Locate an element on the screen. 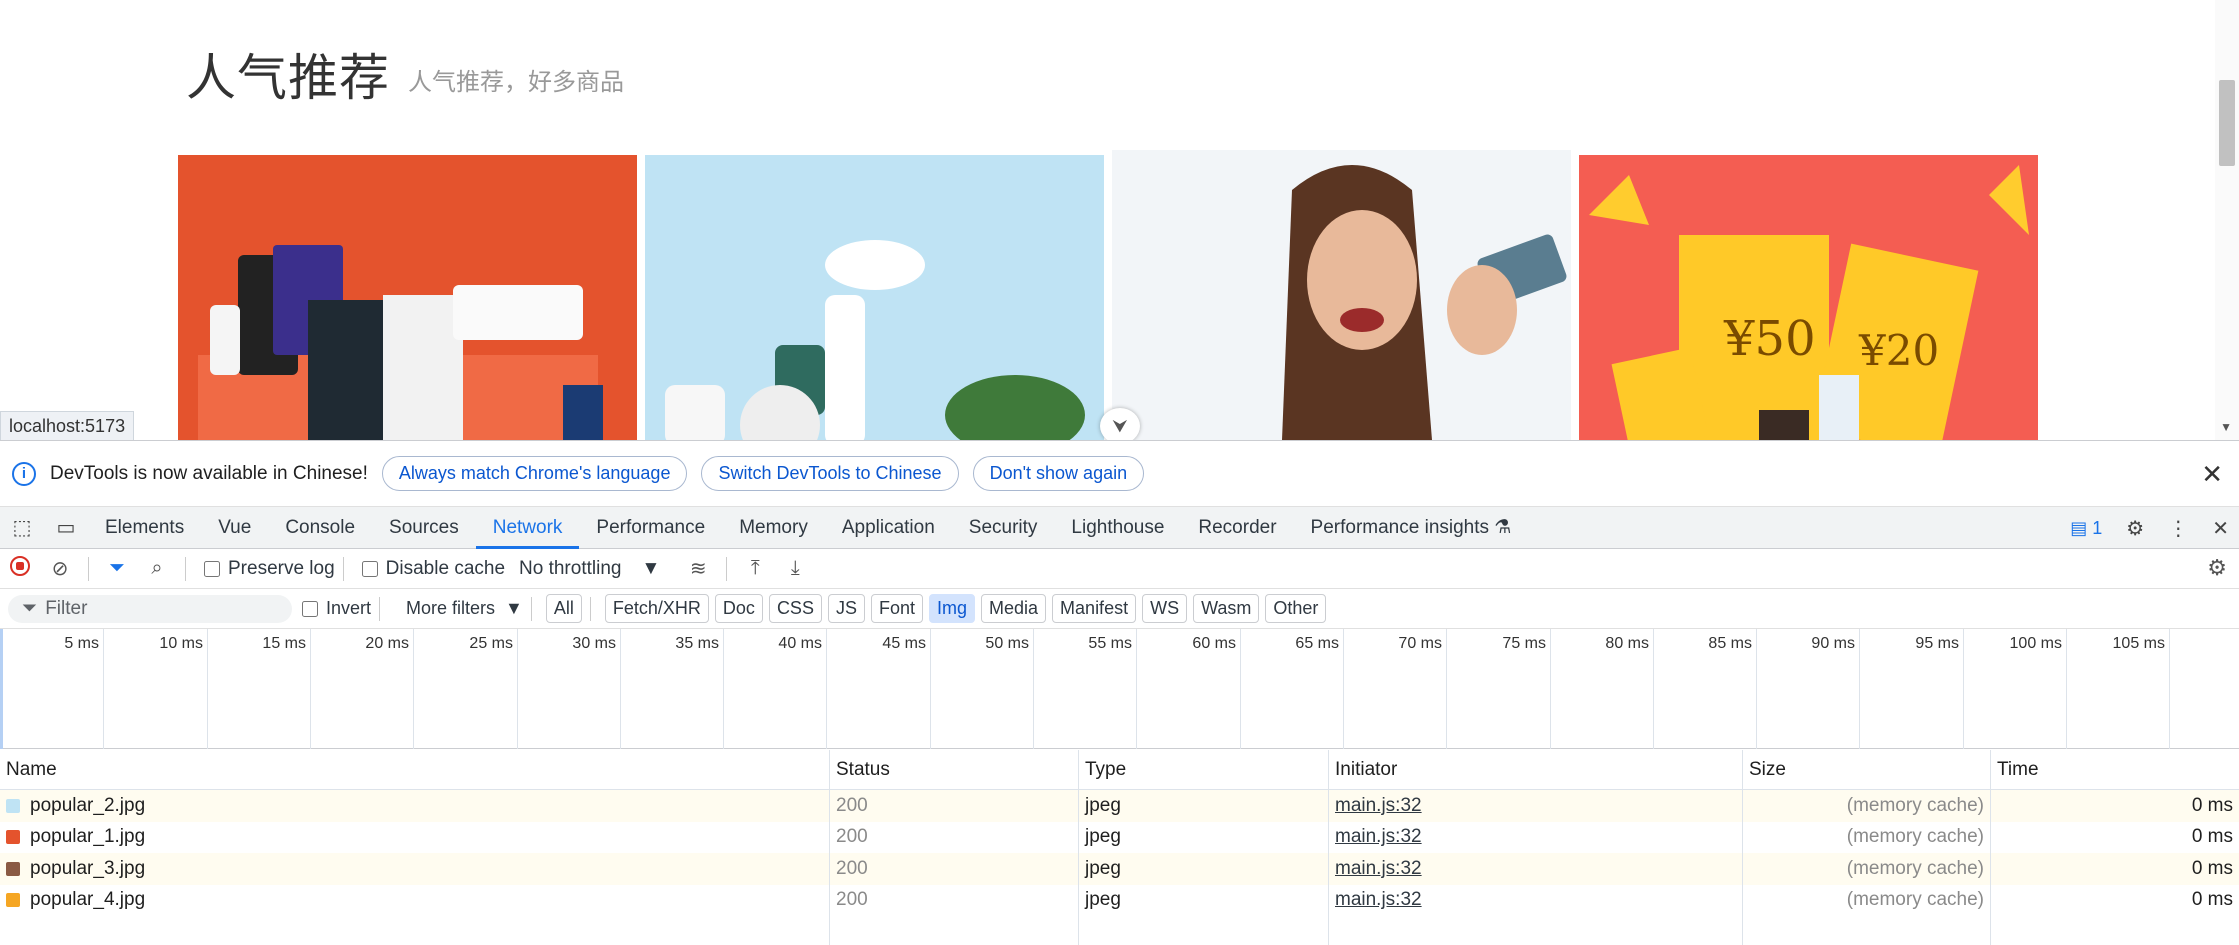 The width and height of the screenshot is (2239, 945). divider is located at coordinates (185, 568).